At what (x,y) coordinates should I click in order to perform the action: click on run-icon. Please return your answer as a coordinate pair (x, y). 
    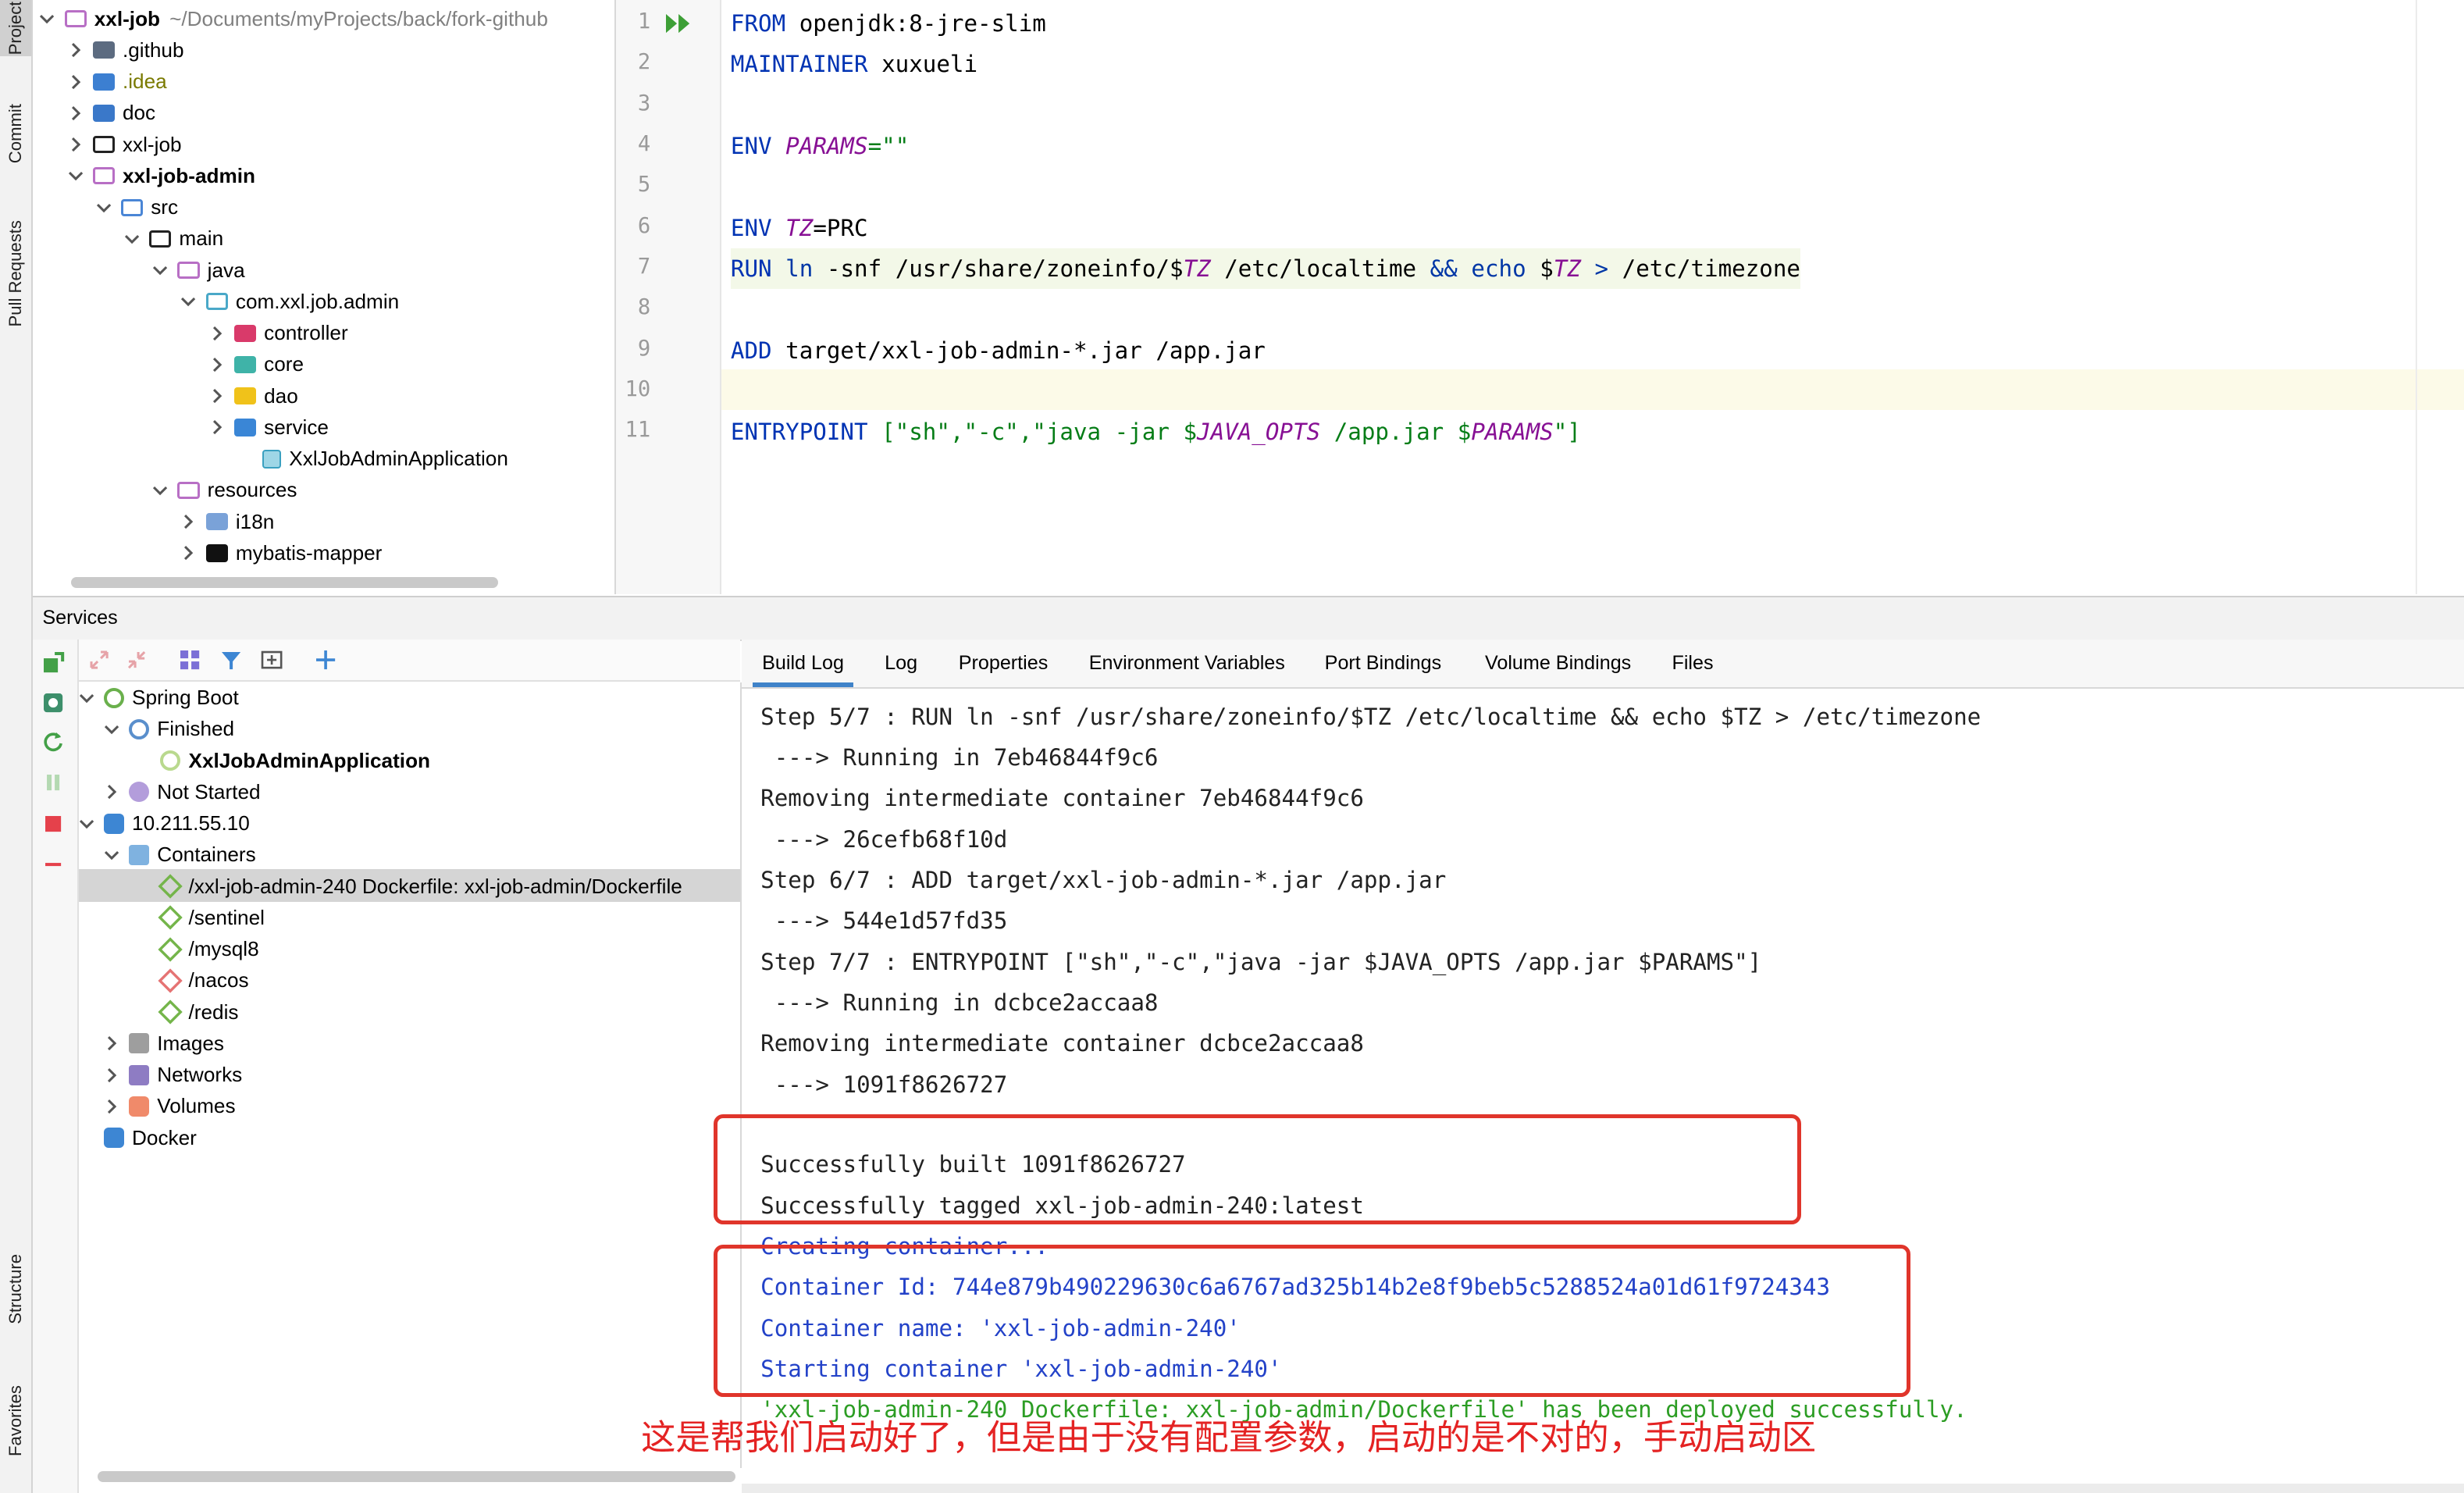
    Looking at the image, I should click on (680, 24).